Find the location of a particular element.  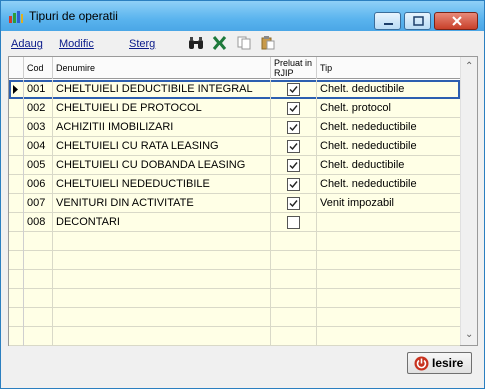

cell-cod: 005 is located at coordinates (38, 165).